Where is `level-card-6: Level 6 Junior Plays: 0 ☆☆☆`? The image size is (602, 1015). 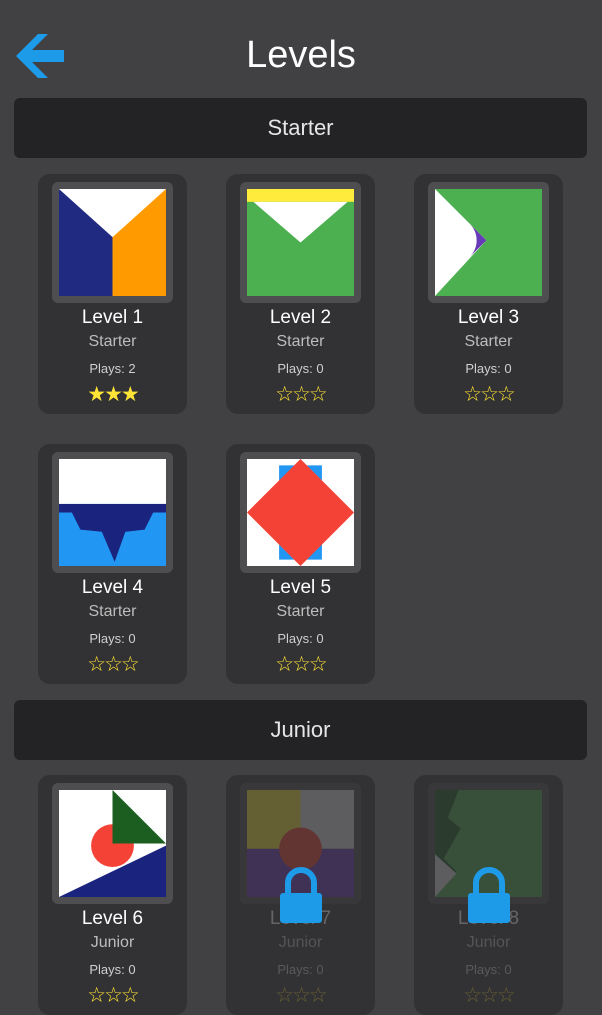
level-card-6: Level 6 Junior Plays: 0 ☆☆☆ is located at coordinates (112, 895).